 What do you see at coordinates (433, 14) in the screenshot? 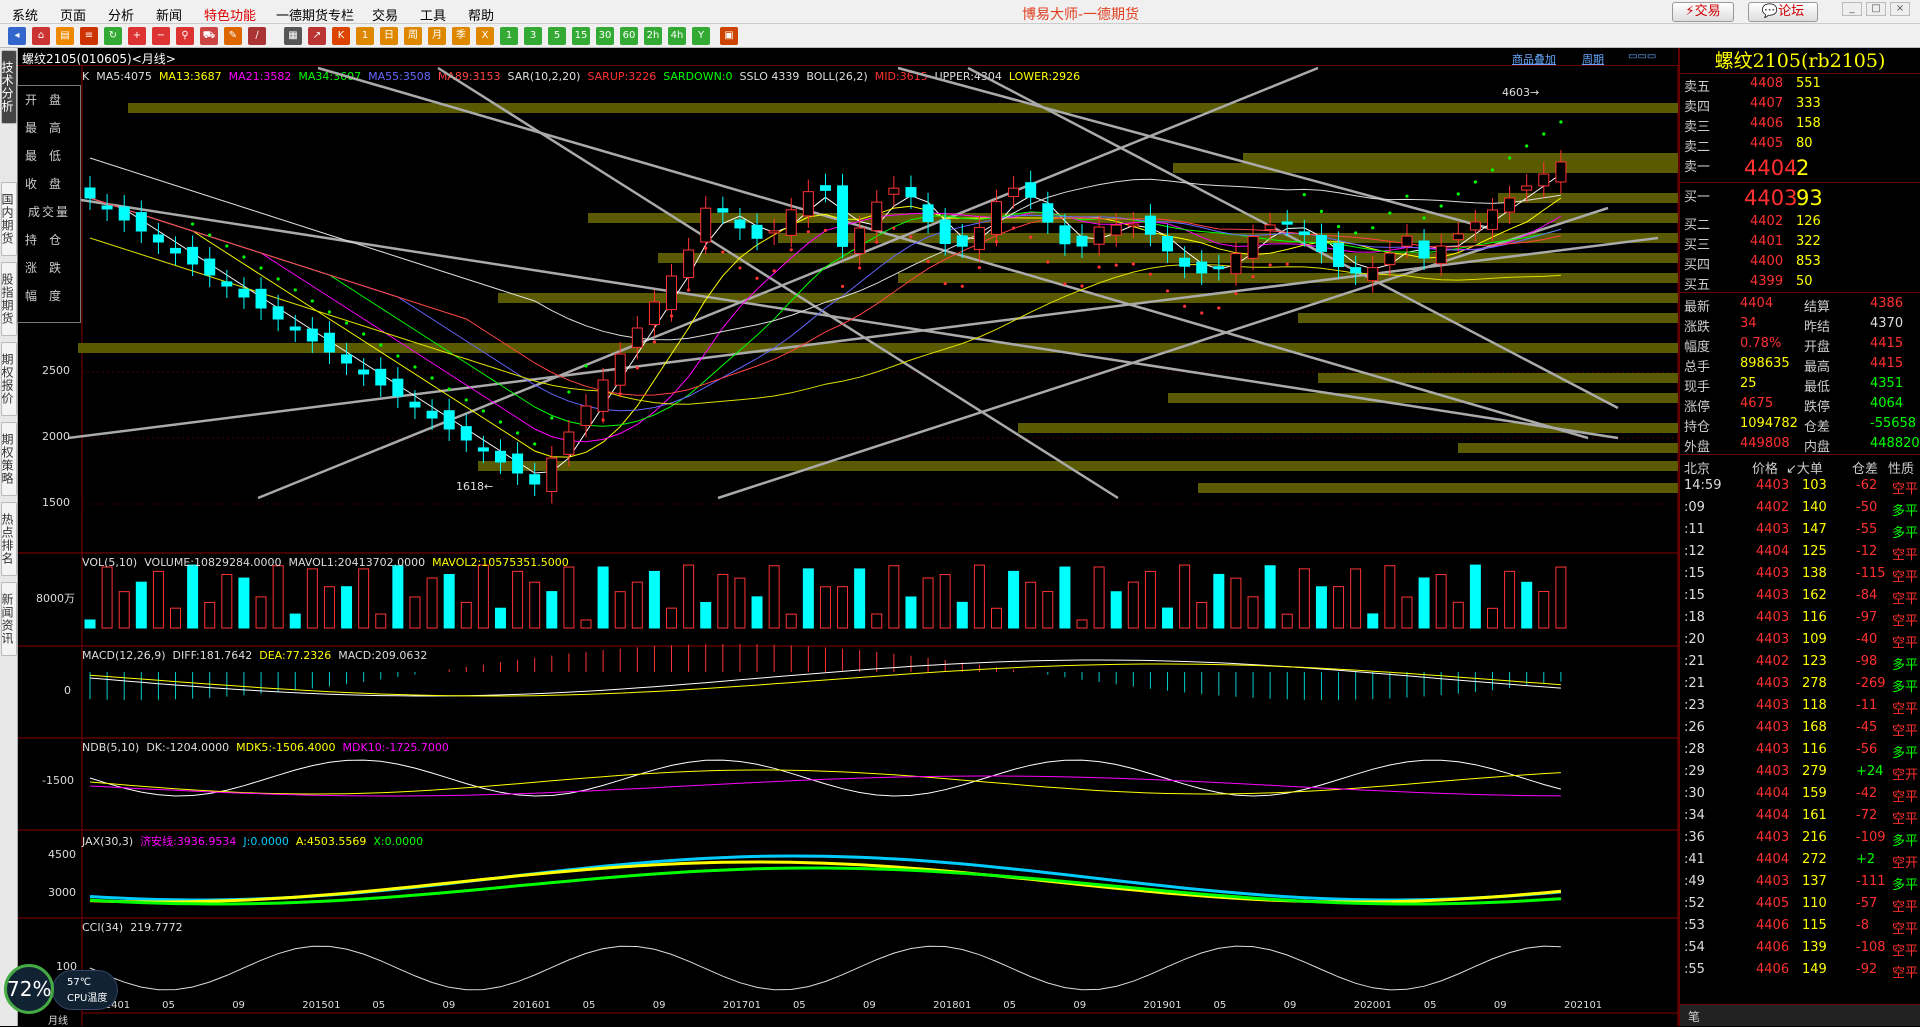
I see `menu-tools: 工具` at bounding box center [433, 14].